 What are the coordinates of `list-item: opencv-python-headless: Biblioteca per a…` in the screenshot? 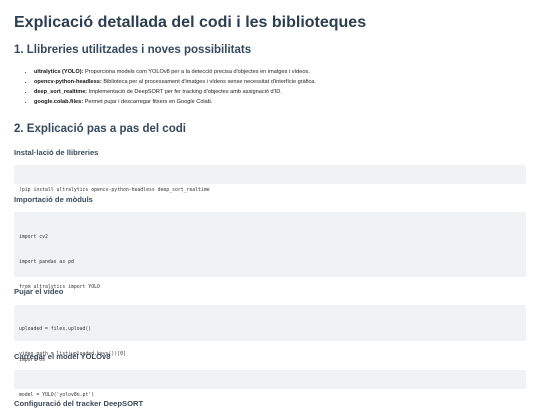 It's located at (175, 82).